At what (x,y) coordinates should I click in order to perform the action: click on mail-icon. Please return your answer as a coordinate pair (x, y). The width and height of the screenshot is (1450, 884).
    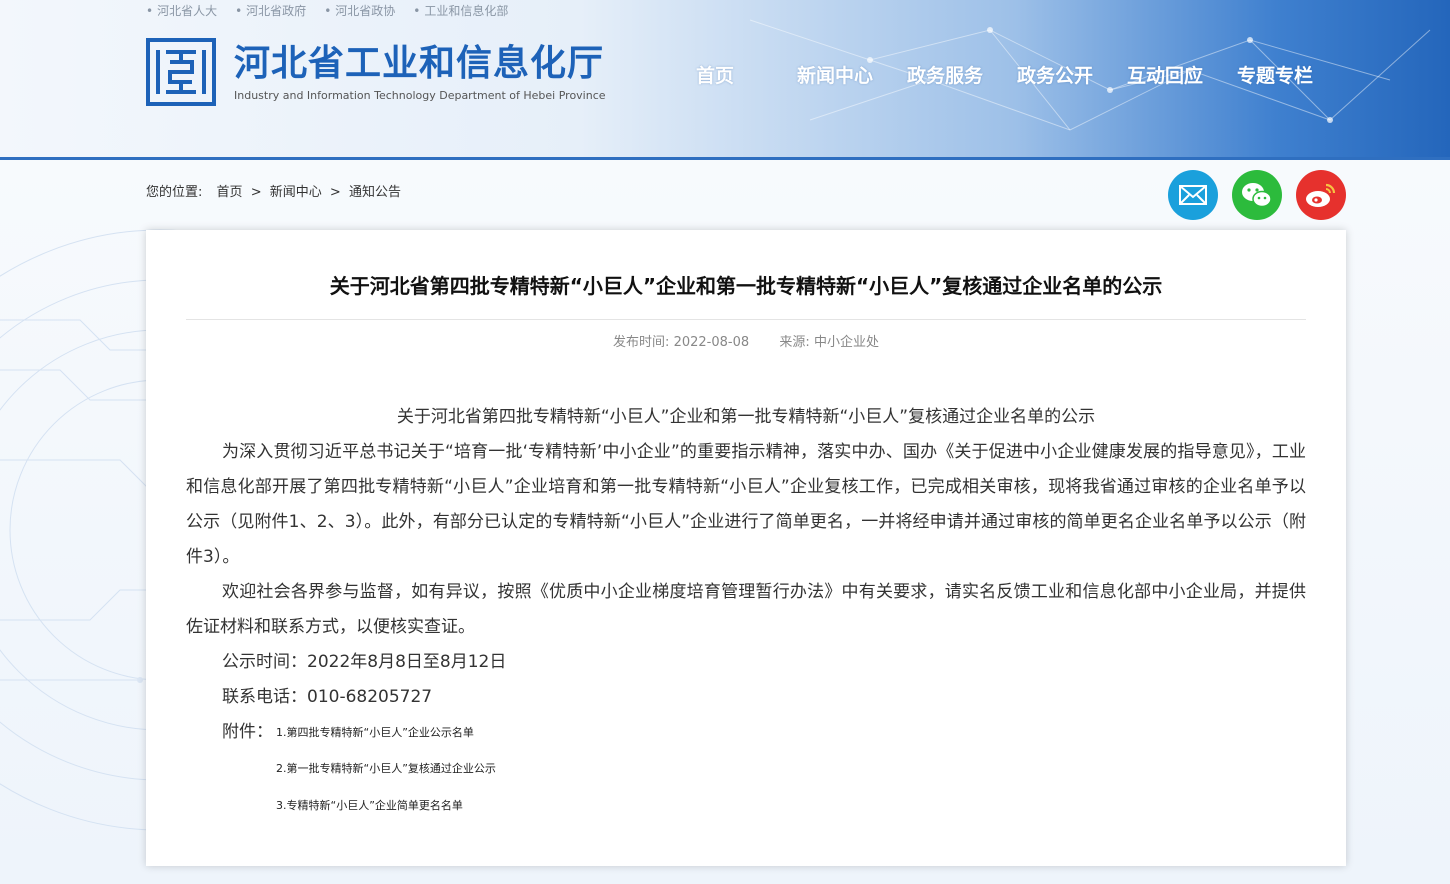
    Looking at the image, I should click on (1193, 195).